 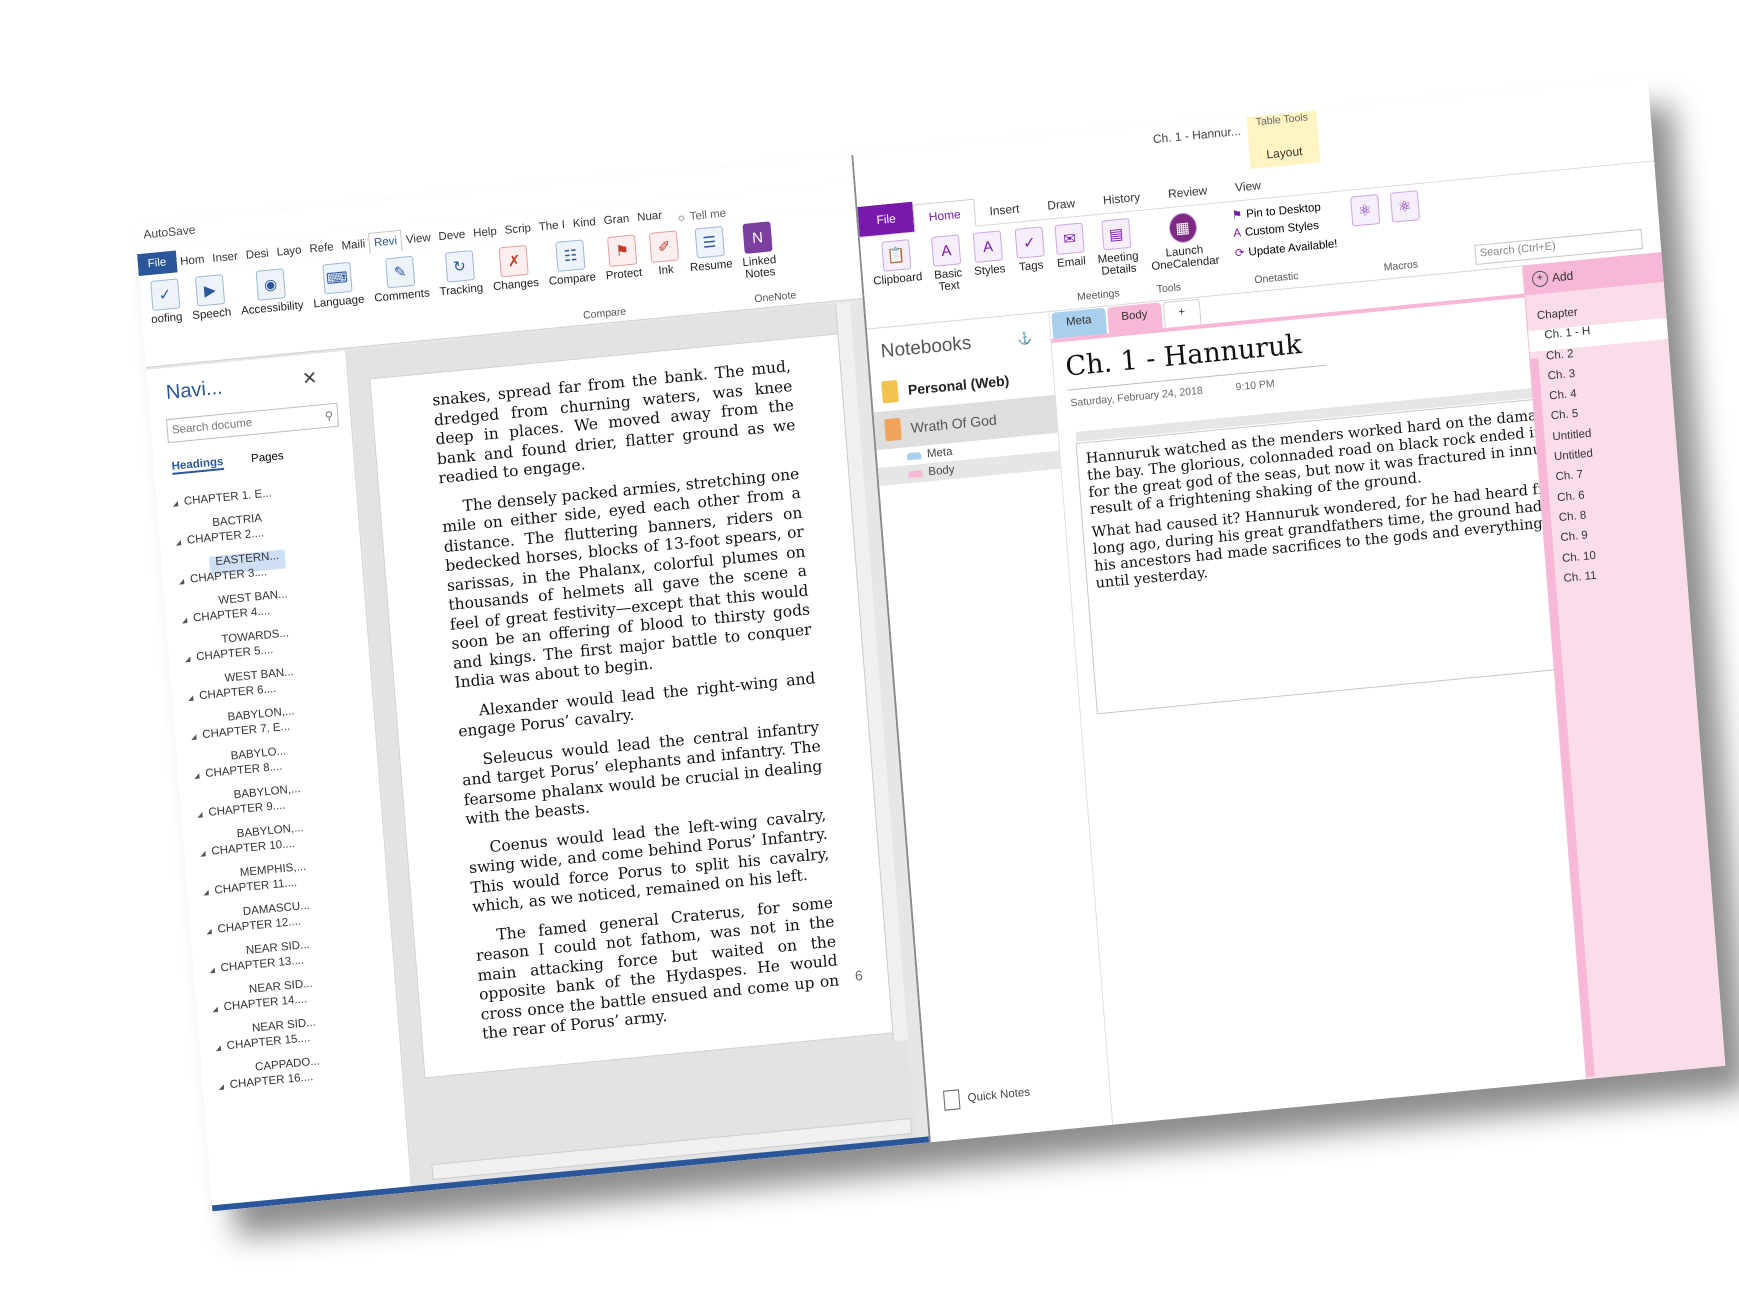 What do you see at coordinates (664, 246) in the screenshot?
I see `ink-pen-icon: ✐` at bounding box center [664, 246].